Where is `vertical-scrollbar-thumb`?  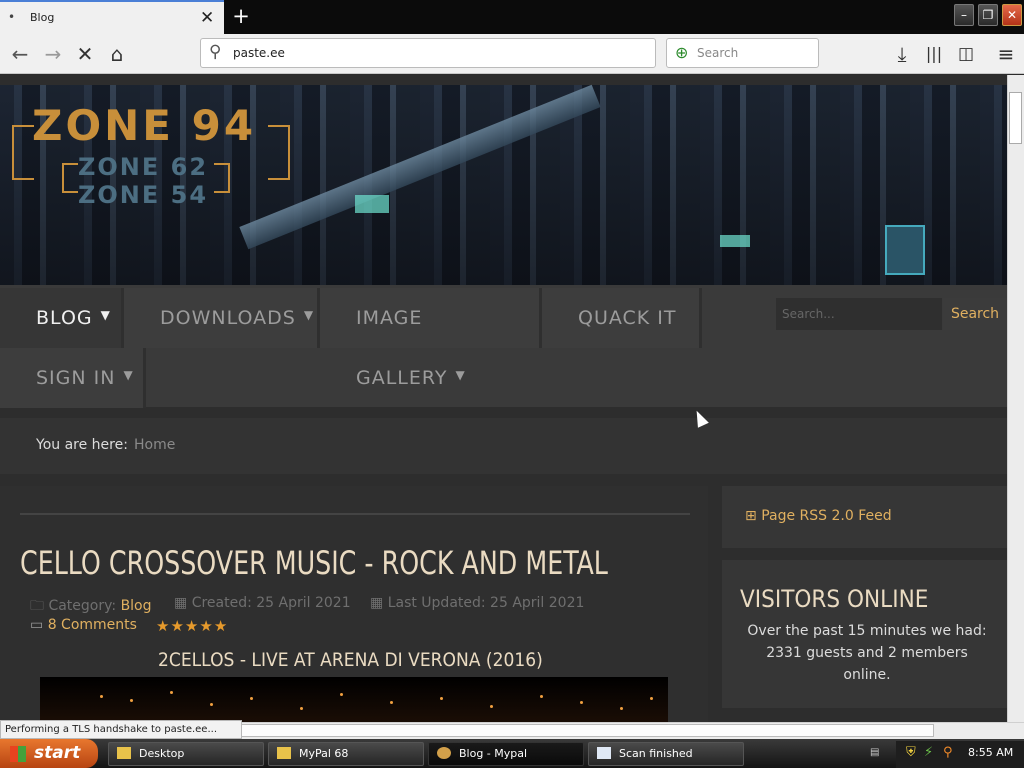
vertical-scrollbar-thumb is located at coordinates (1015, 118).